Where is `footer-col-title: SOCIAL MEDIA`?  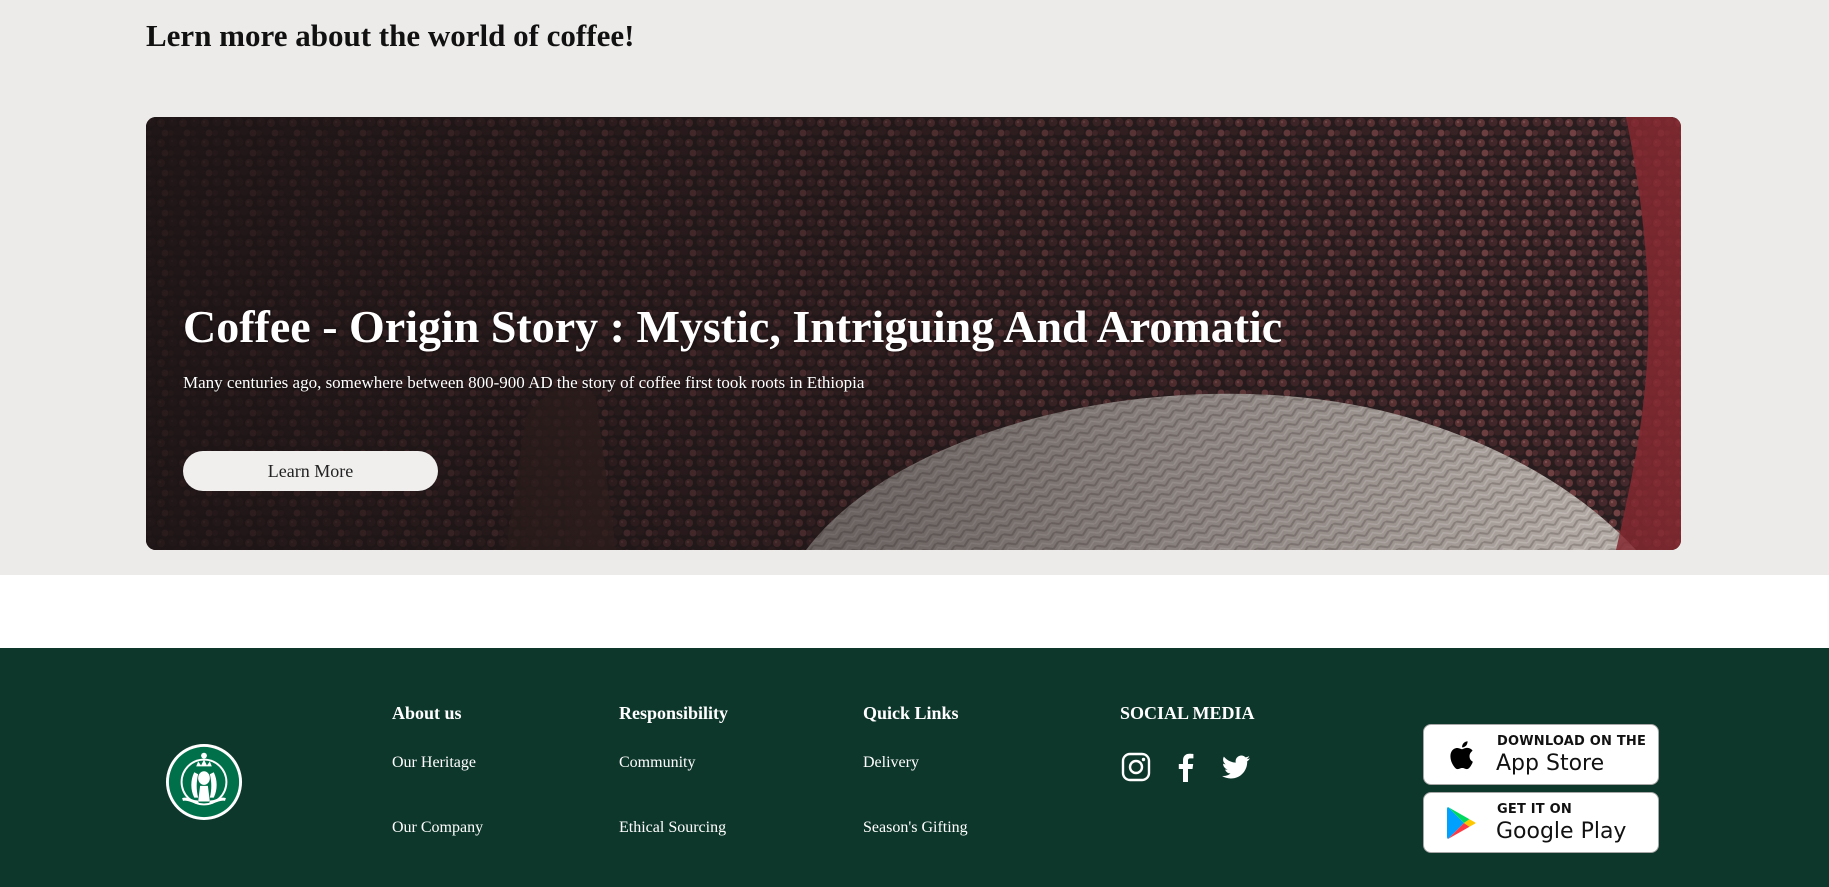
footer-col-title: SOCIAL MEDIA is located at coordinates (1187, 713).